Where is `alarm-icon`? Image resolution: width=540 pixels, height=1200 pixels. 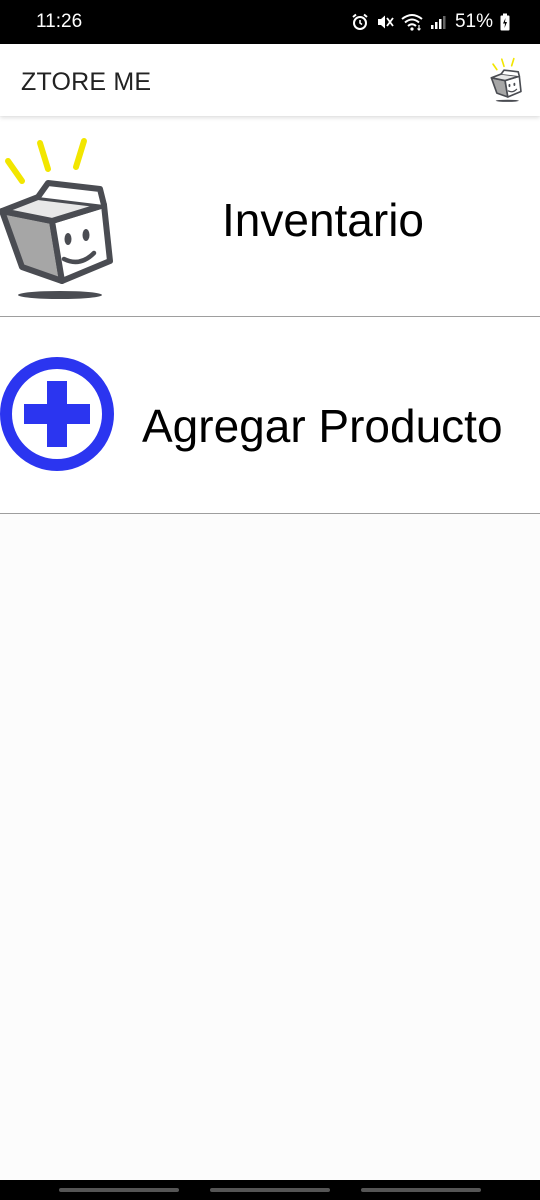 alarm-icon is located at coordinates (360, 22).